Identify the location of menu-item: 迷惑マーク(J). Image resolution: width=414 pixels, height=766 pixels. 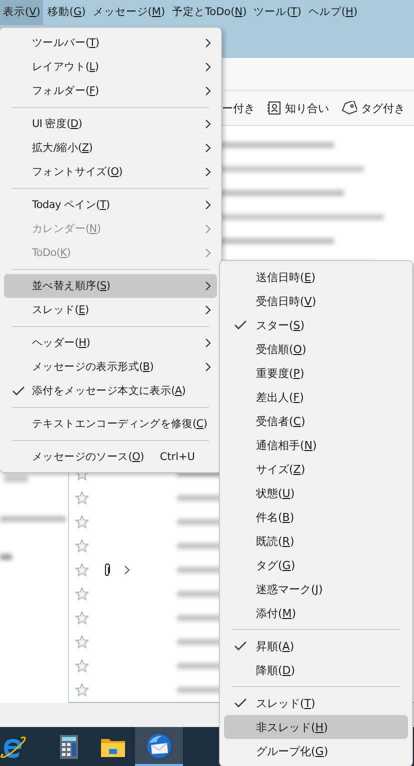
(316, 589).